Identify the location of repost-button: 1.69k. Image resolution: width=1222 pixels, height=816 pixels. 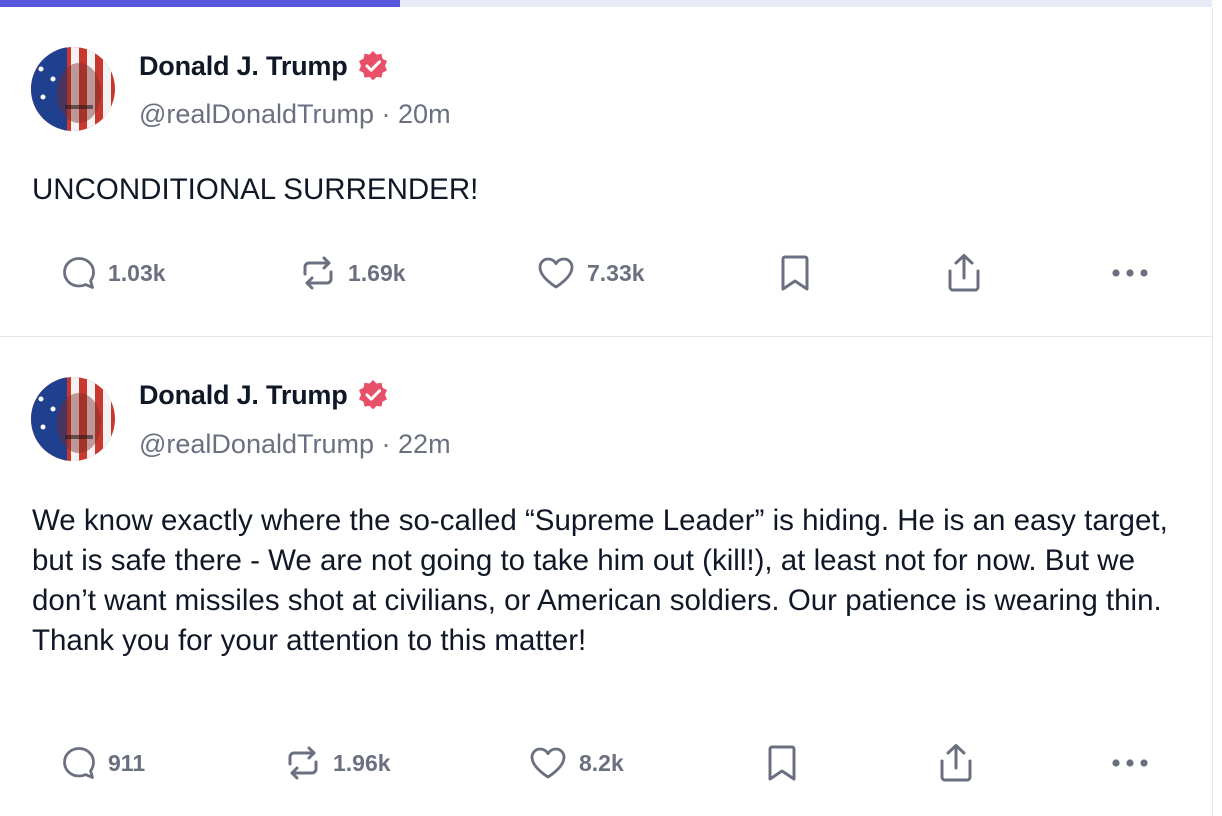
(352, 273).